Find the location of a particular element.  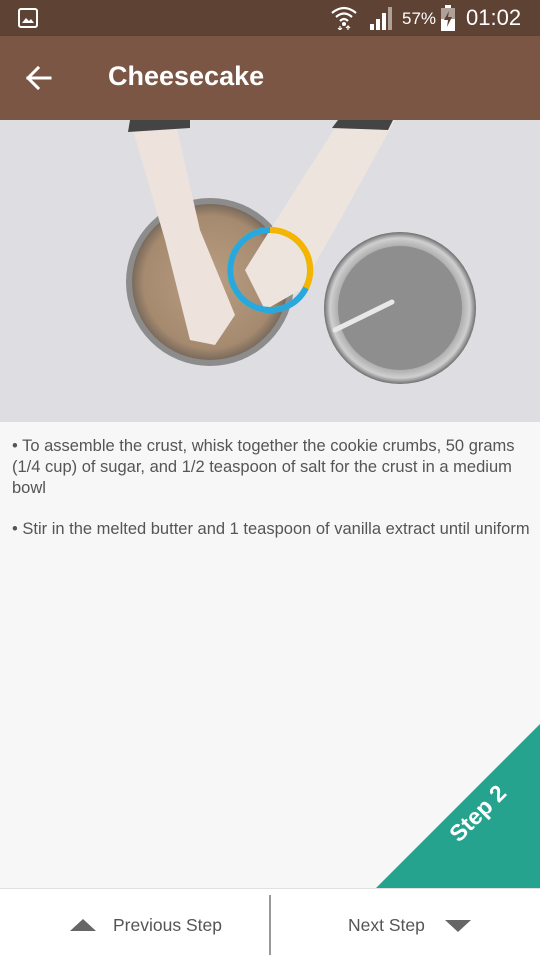

clock: 01:02 is located at coordinates (494, 17).